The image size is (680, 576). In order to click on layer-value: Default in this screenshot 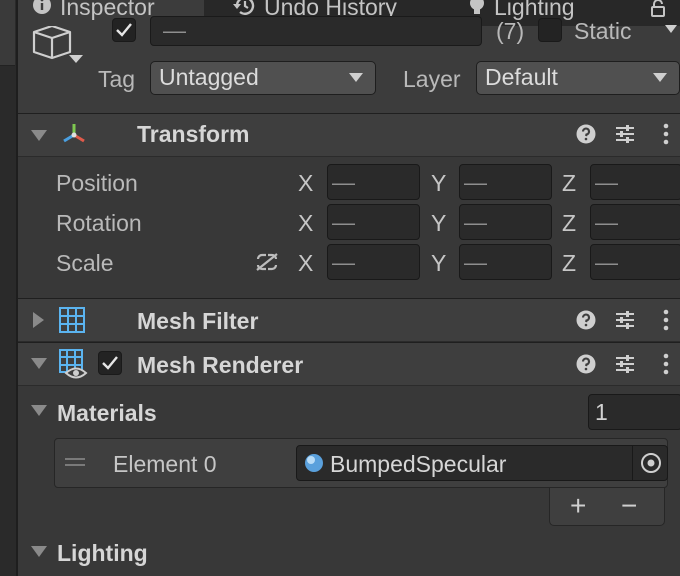, I will do `click(521, 77)`.